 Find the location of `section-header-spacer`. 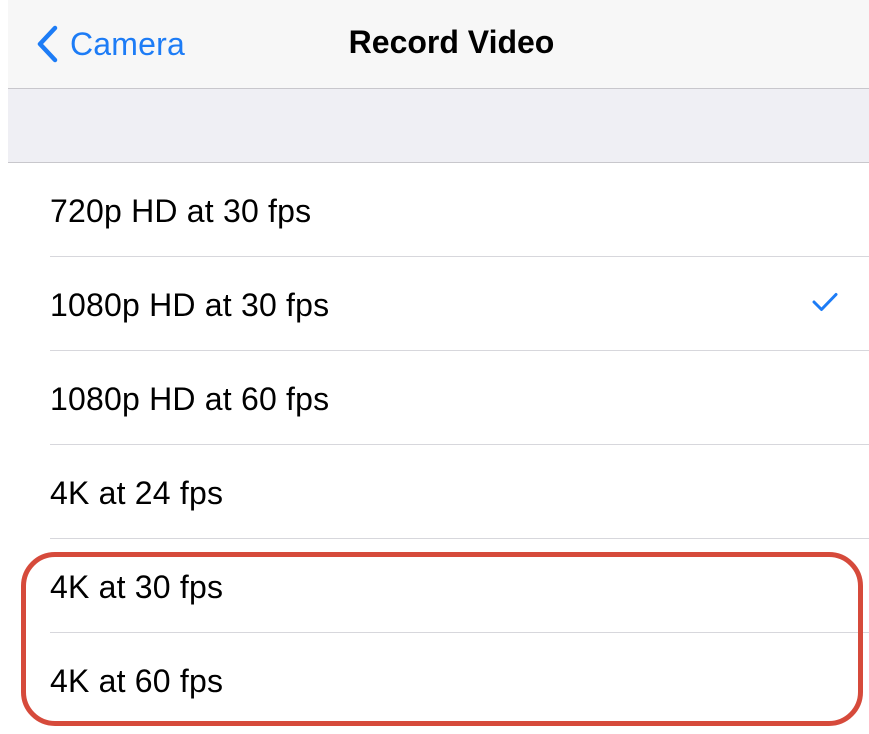

section-header-spacer is located at coordinates (438, 126).